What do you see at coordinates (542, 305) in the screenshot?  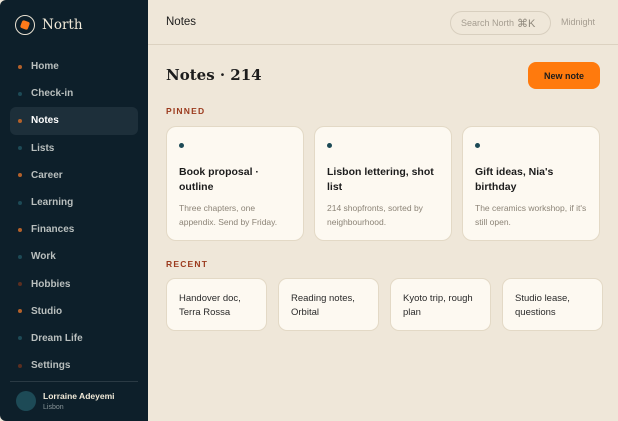 I see `note-title: Studio lease, questions` at bounding box center [542, 305].